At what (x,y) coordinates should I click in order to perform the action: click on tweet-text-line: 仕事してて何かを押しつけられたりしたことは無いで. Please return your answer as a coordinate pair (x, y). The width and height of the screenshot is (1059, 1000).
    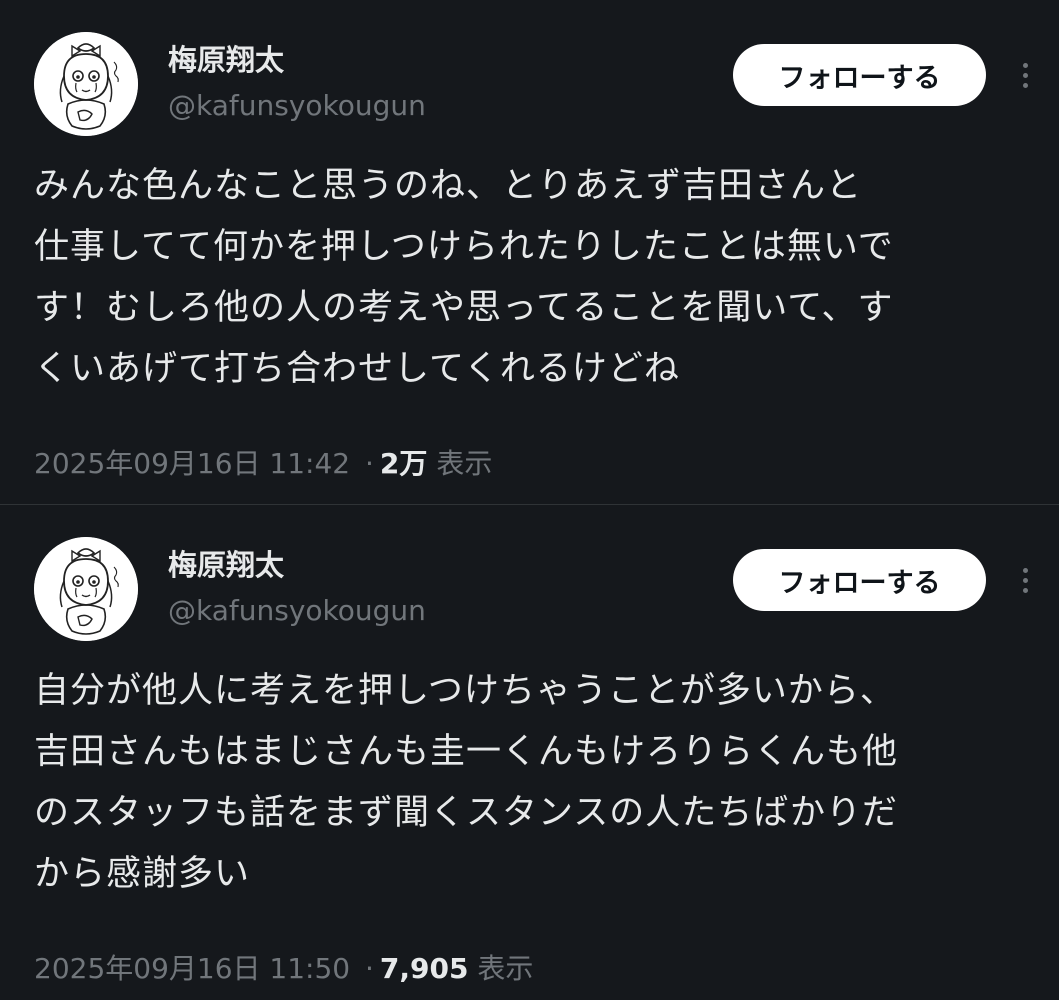
    Looking at the image, I should click on (464, 247).